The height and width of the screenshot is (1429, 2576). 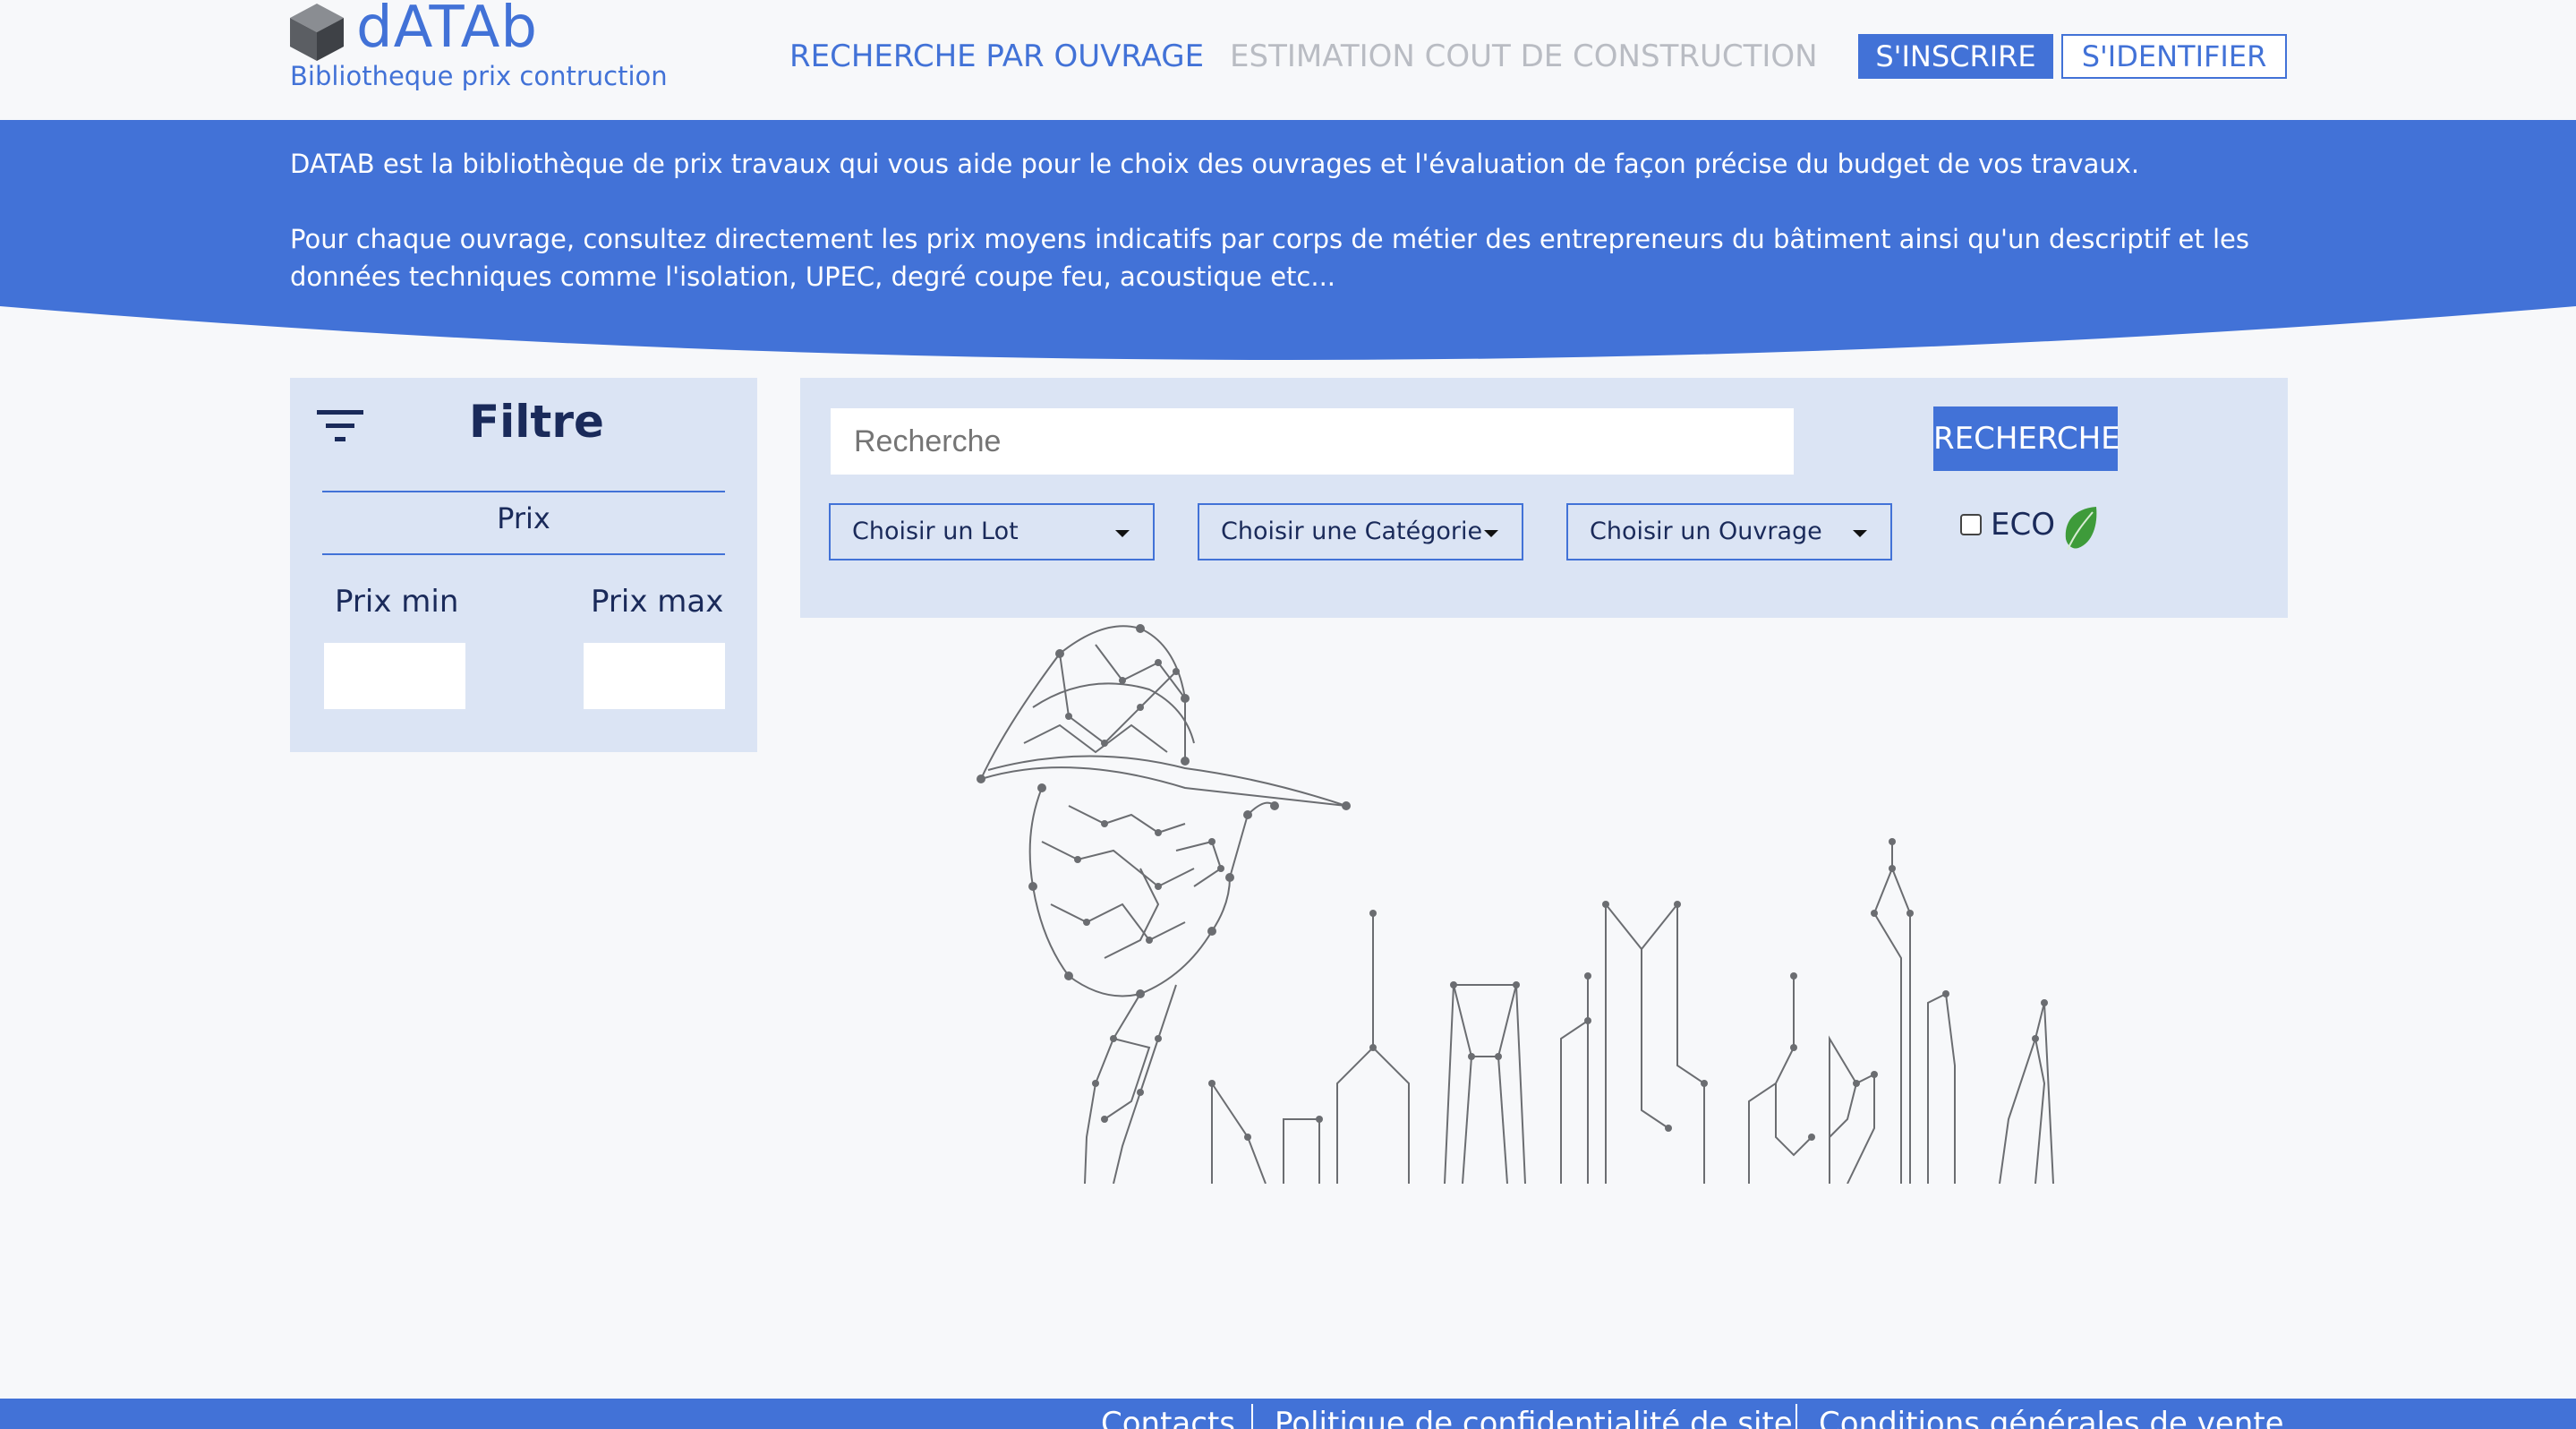 I want to click on eco-label: ECO, so click(x=2023, y=525).